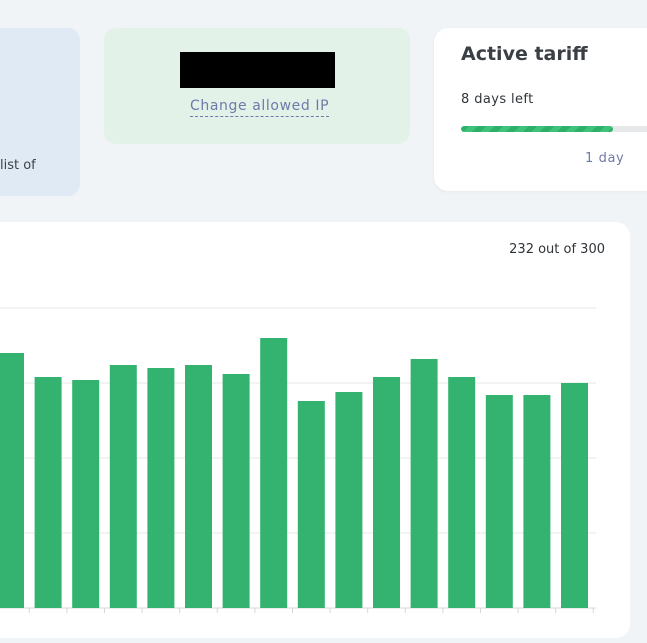 The image size is (647, 643). I want to click on active-tariff-card: Active tariff 8 days left 1 day, so click(540, 109).